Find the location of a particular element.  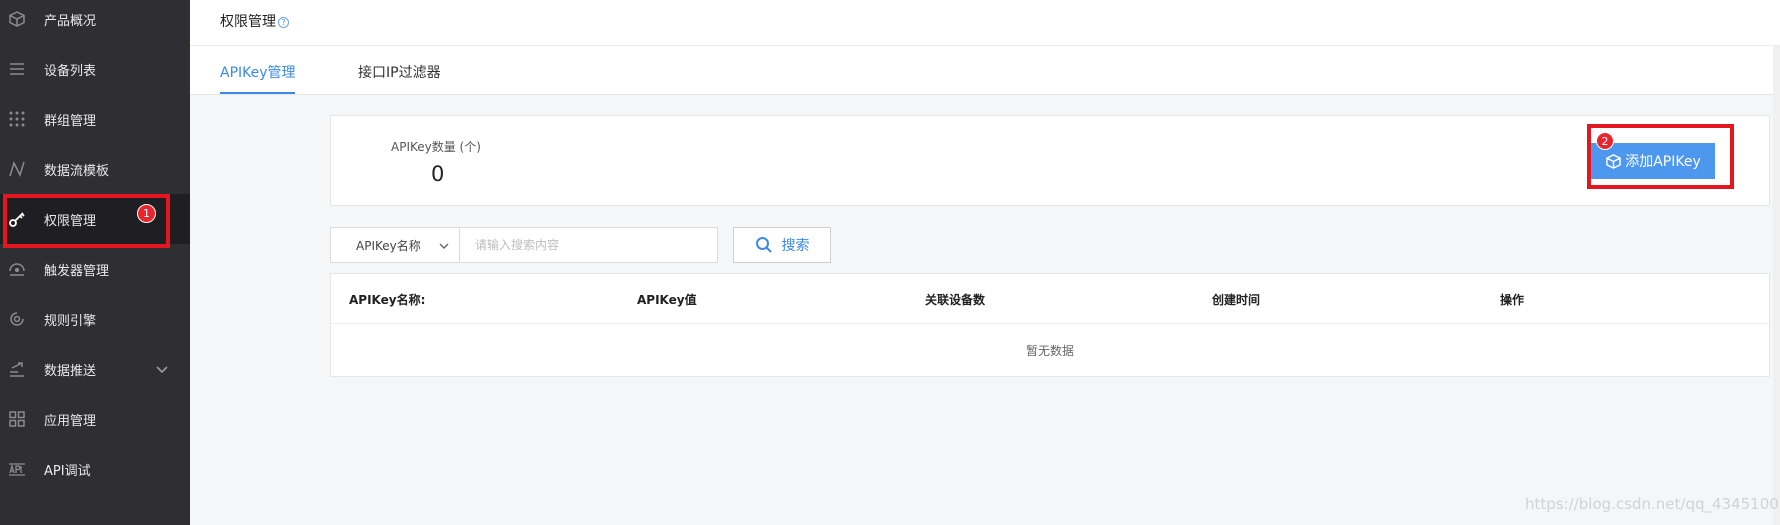

page-title: 权限管理? is located at coordinates (254, 21).